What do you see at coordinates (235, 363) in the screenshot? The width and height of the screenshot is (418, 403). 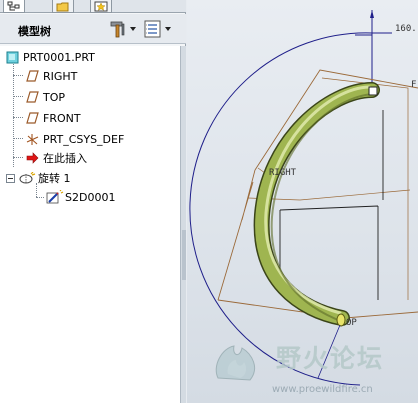 I see `watermark-logo` at bounding box center [235, 363].